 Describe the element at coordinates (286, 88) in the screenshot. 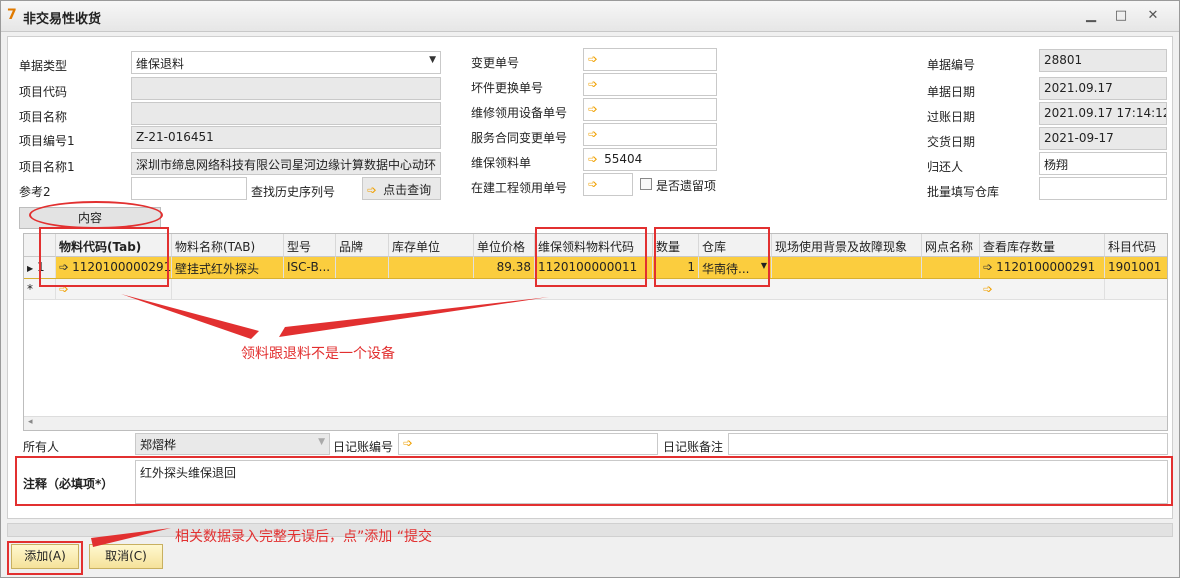

I see `project-code-field` at that location.